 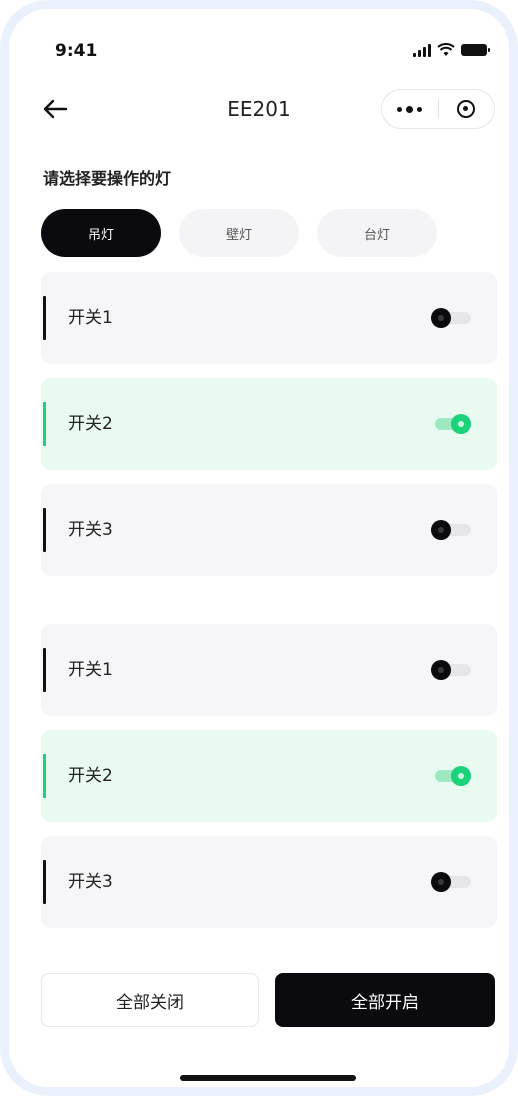 I want to click on section-title: 请选择要操作的灯, so click(x=107, y=178).